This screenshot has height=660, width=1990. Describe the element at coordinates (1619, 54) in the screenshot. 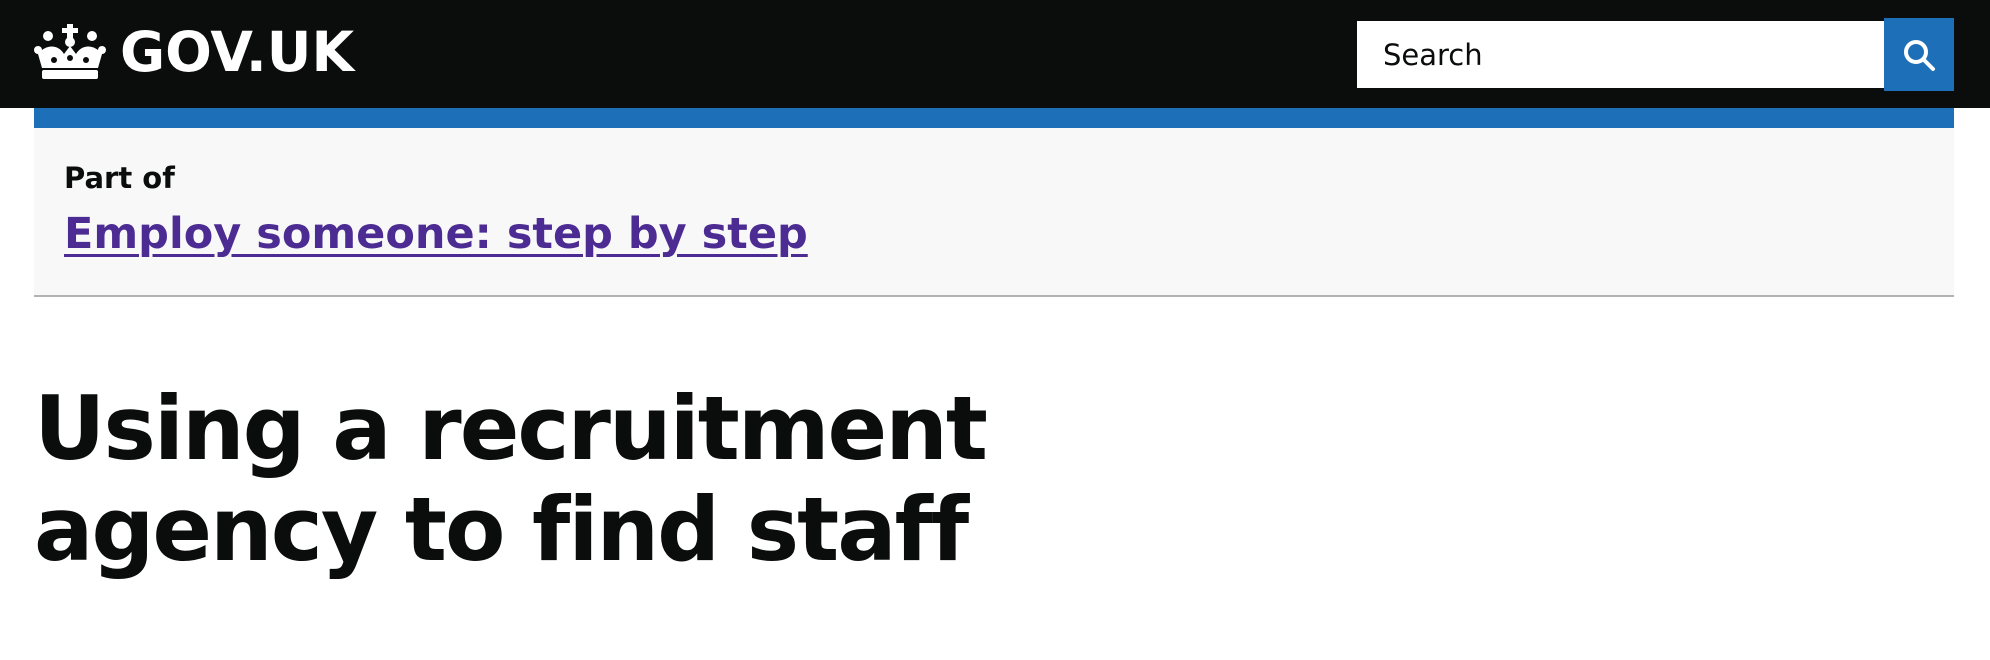

I see `search-input` at that location.